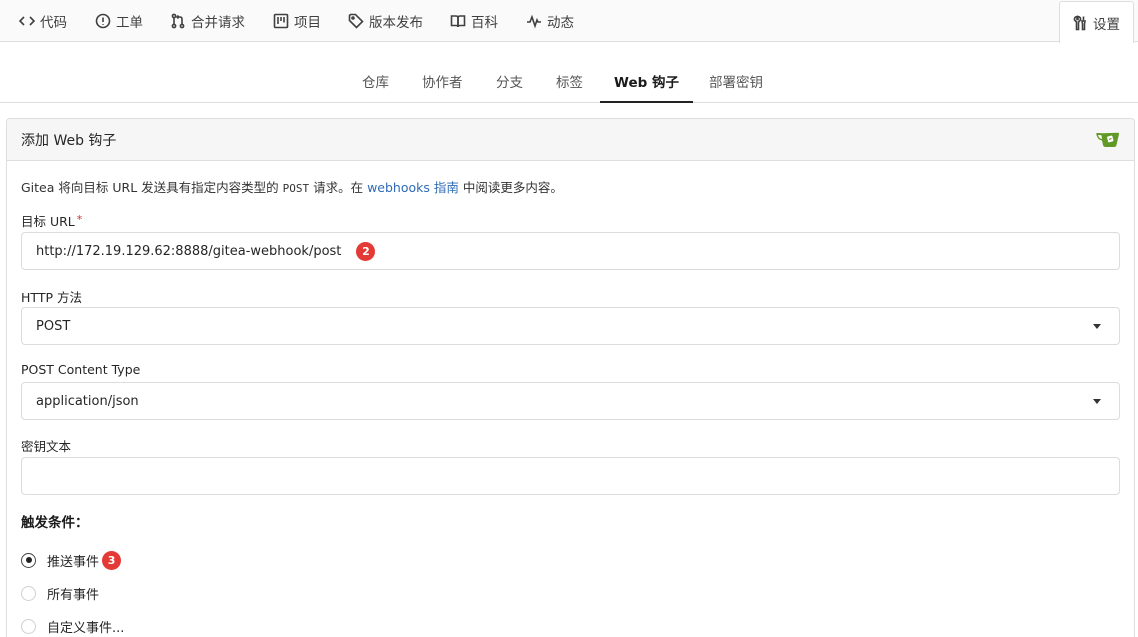  I want to click on gitea-logo-icon, so click(1108, 139).